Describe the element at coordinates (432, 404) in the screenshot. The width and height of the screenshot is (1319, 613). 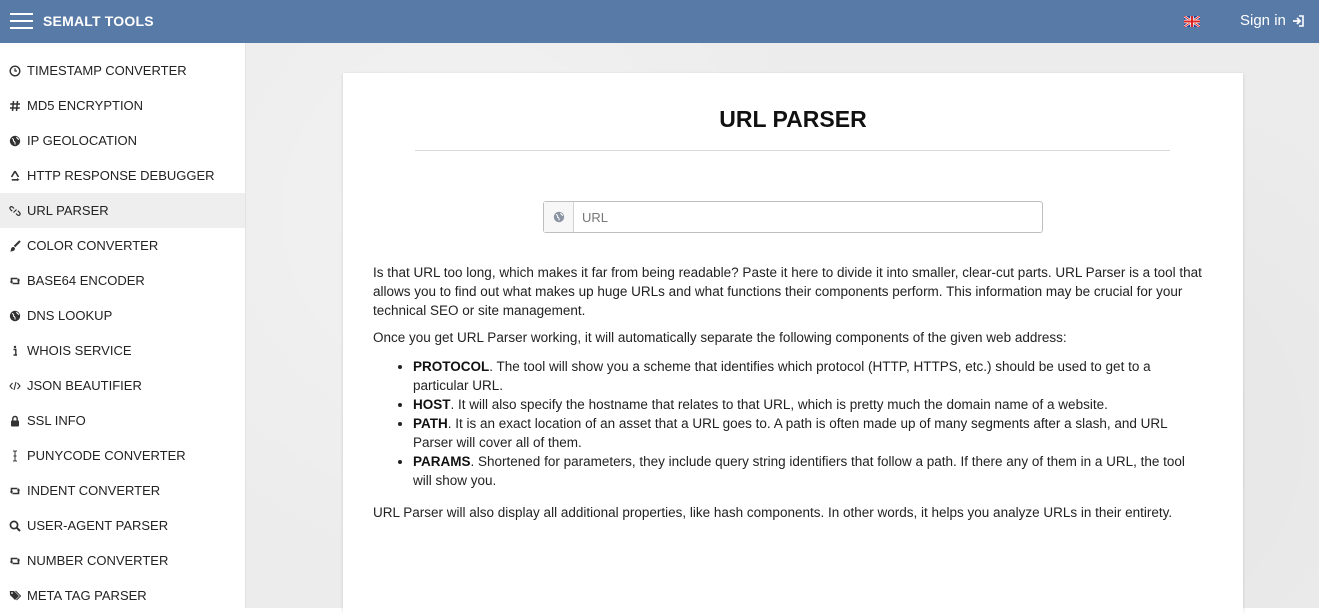
I see `list-item-term: HOST` at that location.